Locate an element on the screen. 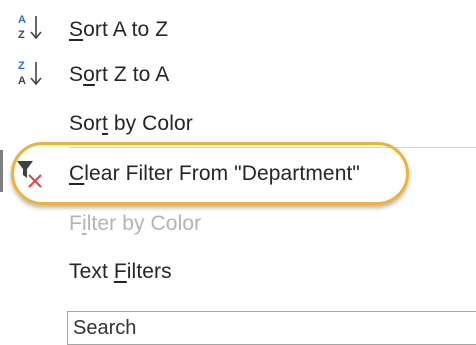  sort-a-to-z-item: A Z Sort A to Z is located at coordinates (238, 30).